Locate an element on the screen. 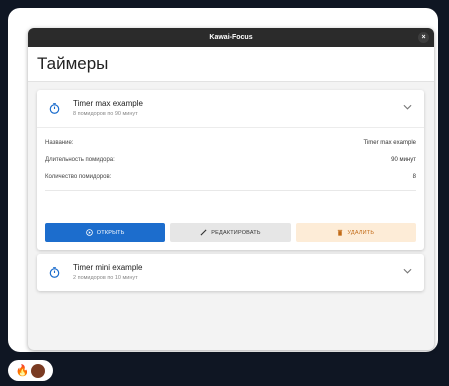 This screenshot has width=449, height=386. detail-label: Название: is located at coordinates (59, 143).